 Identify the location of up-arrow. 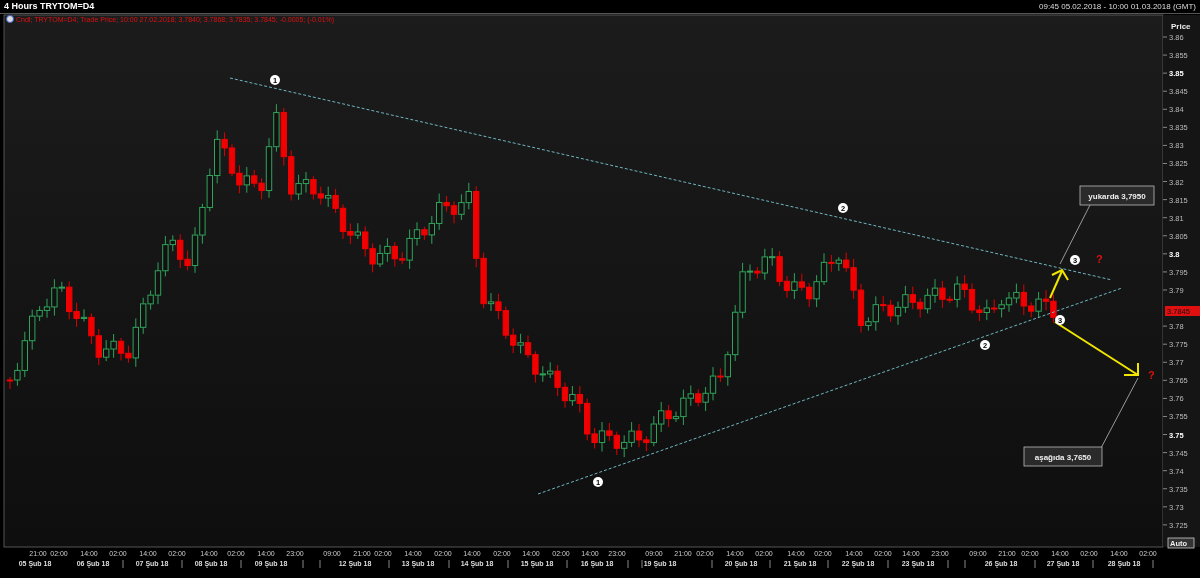
(1059, 283).